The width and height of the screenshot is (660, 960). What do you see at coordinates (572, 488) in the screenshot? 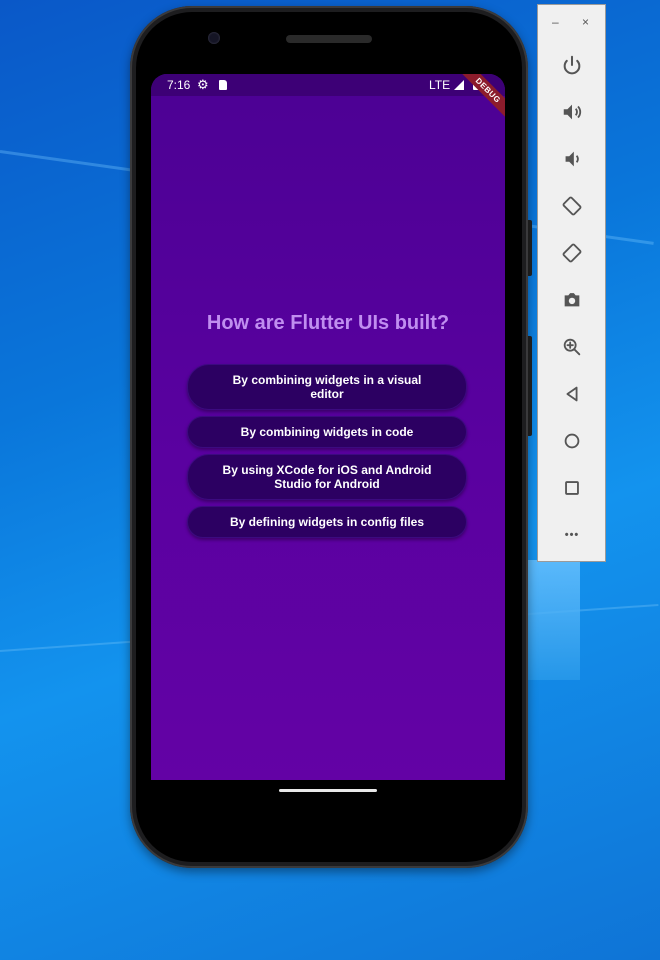
I see `overview-icon` at bounding box center [572, 488].